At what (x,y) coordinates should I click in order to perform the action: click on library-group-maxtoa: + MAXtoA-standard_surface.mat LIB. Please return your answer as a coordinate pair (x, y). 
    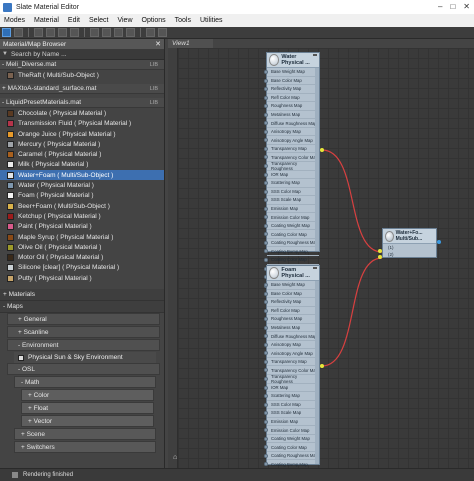
    Looking at the image, I should click on (82, 89).